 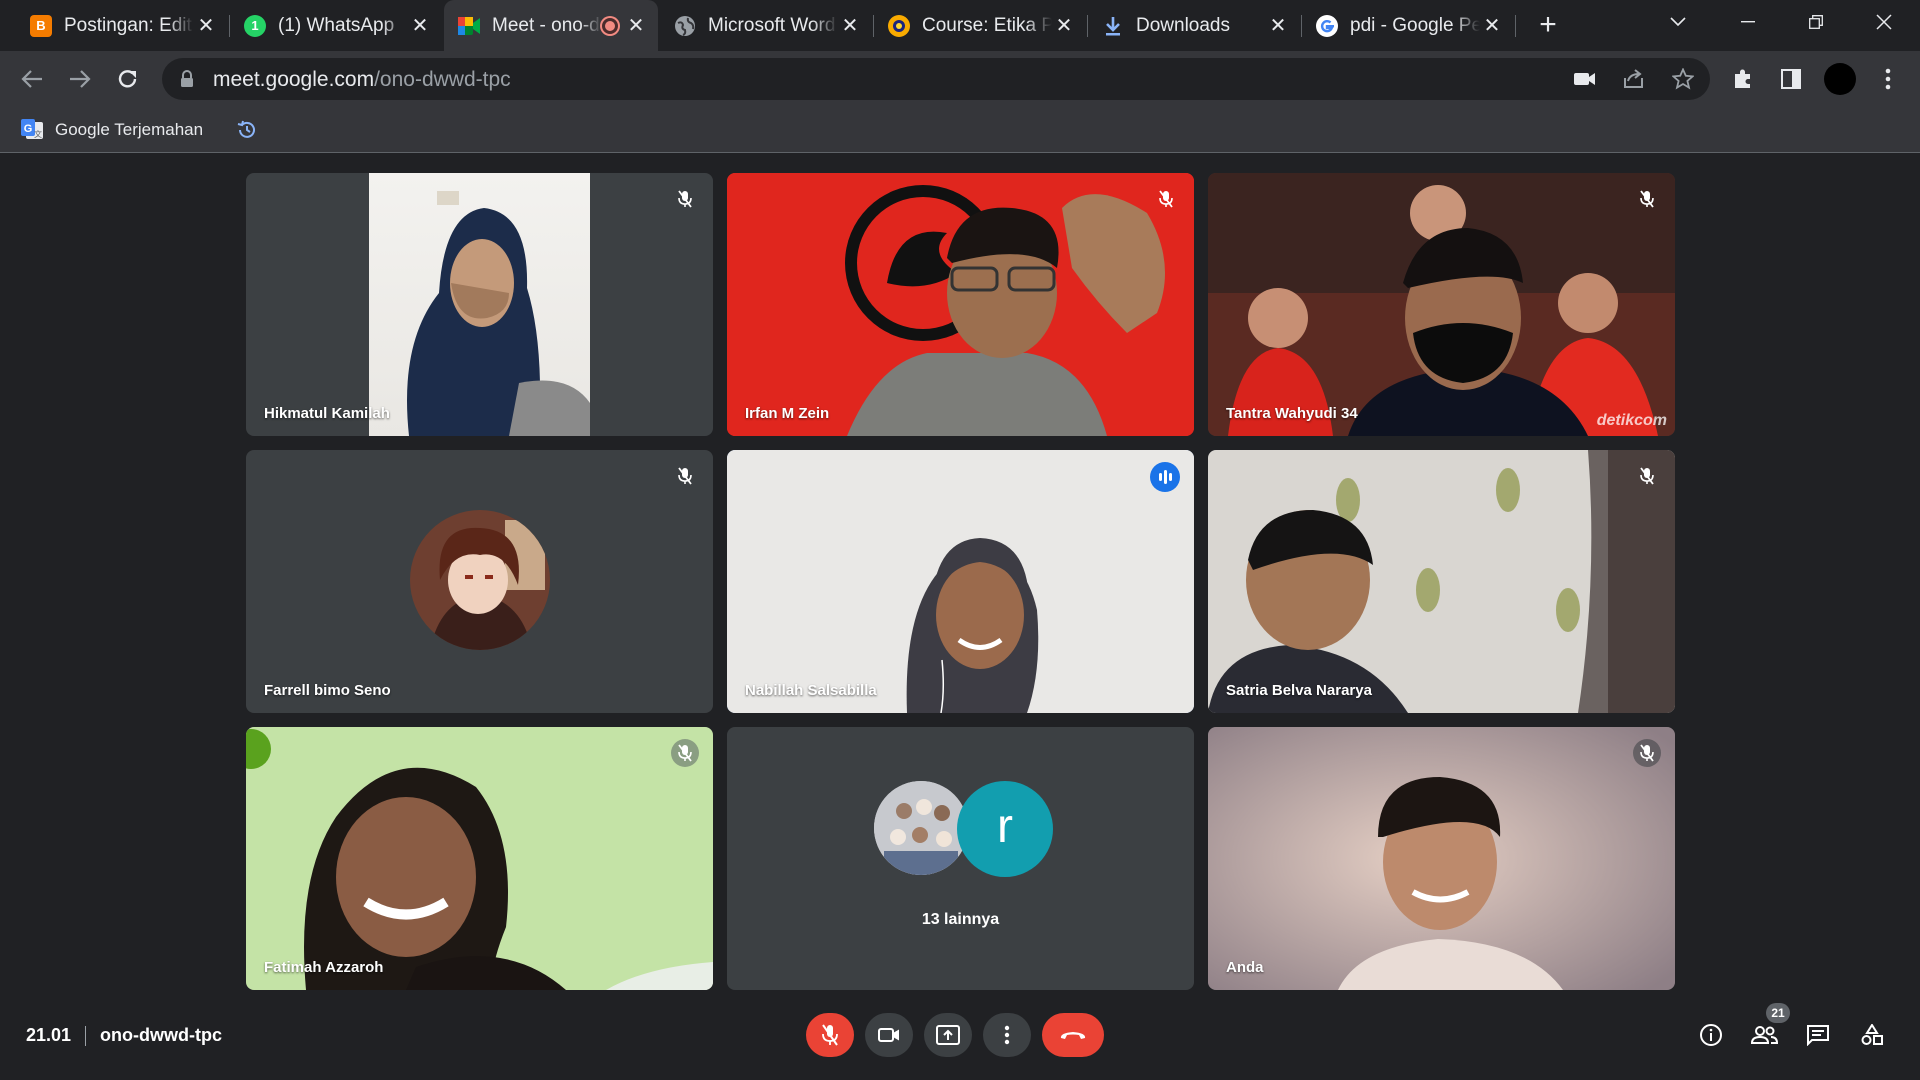 What do you see at coordinates (1073, 1035) in the screenshot?
I see `leave-call-button` at bounding box center [1073, 1035].